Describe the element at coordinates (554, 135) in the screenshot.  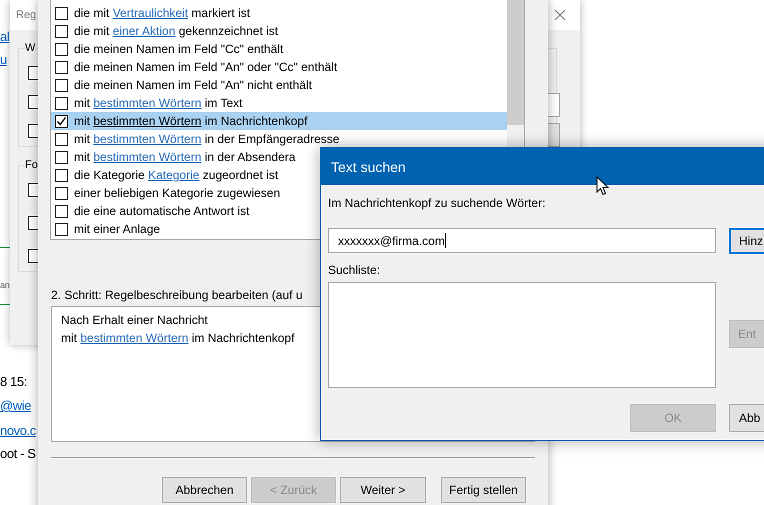
I see `dropdown` at that location.